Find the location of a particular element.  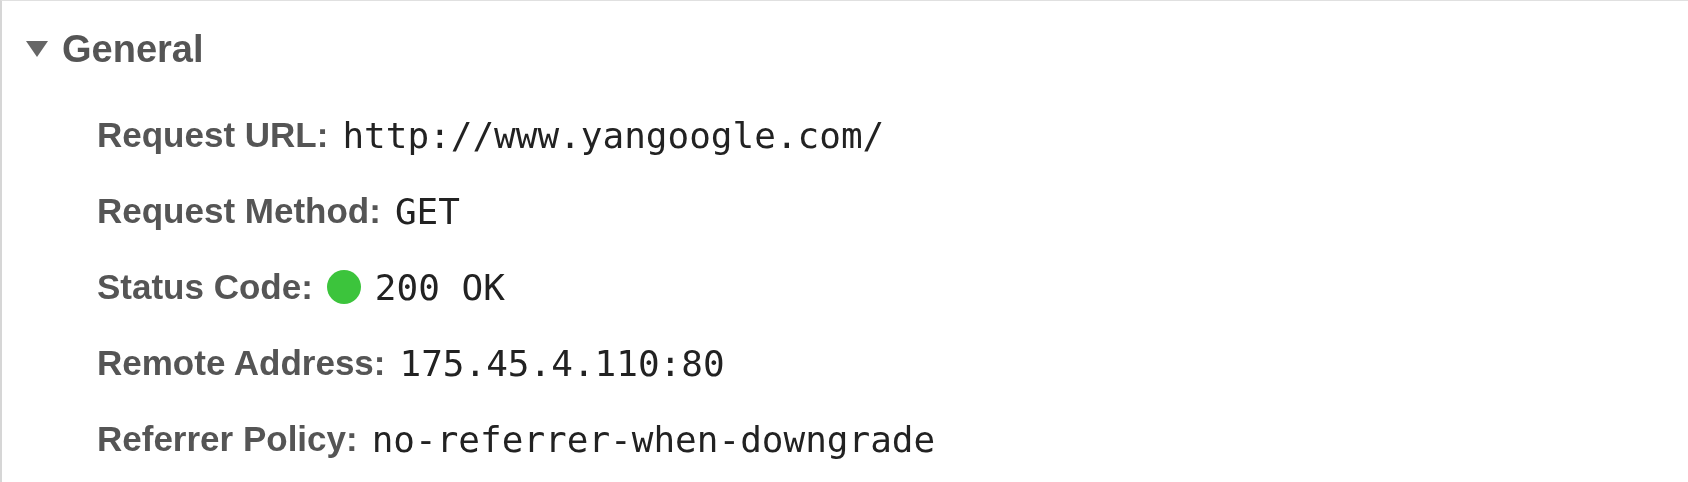

header-value: GET is located at coordinates (427, 211).